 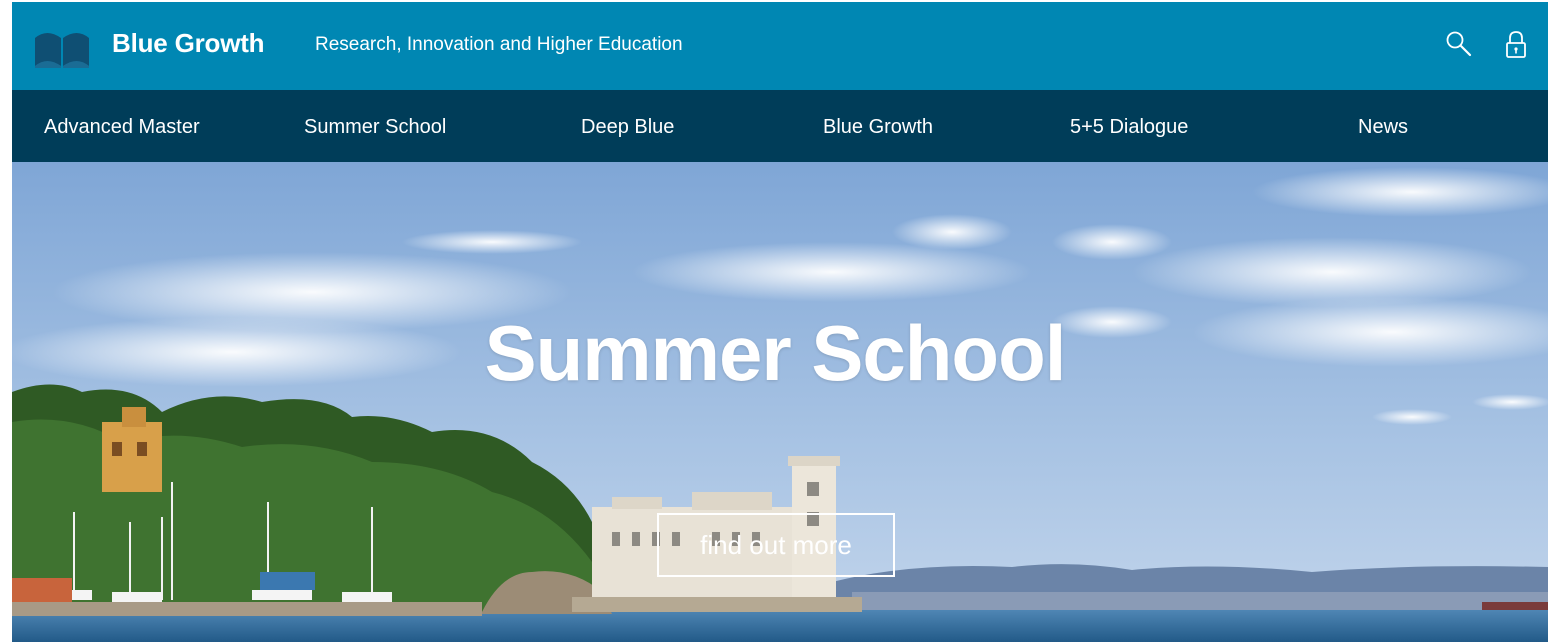 I want to click on nav-item-advanced-master: Advanced Master, so click(x=122, y=127).